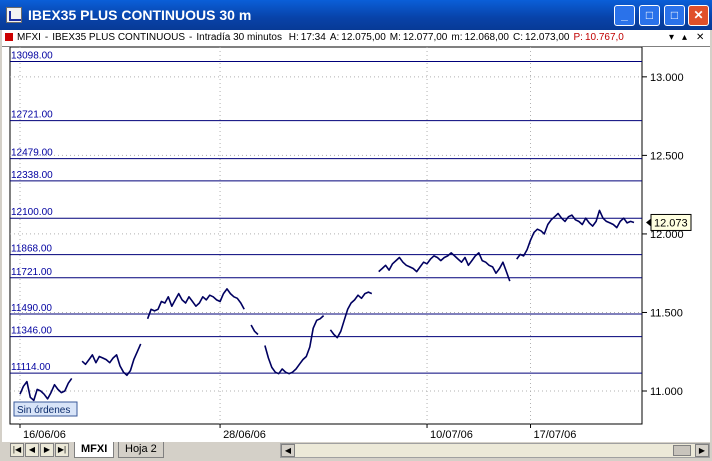 Image resolution: width=712 pixels, height=461 pixels. Describe the element at coordinates (140, 15) in the screenshot. I see `window-title: IBEX35 PLUS CONTINUOUS 30 m` at that location.